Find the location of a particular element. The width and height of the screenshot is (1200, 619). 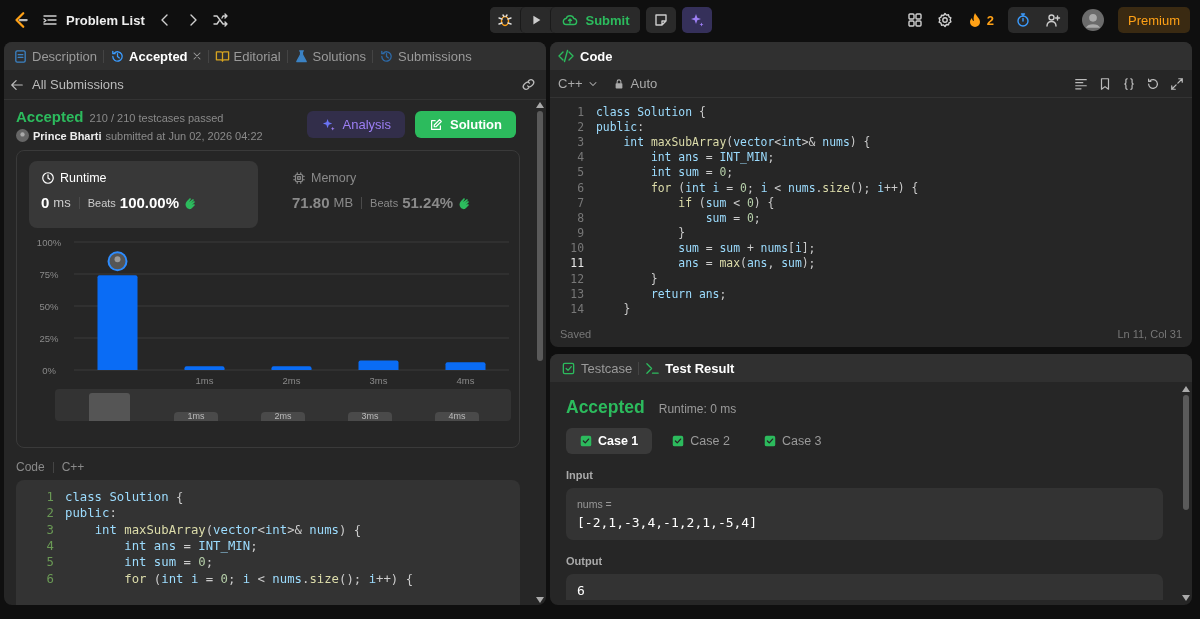

cursor-position: Ln 11, Col 31 is located at coordinates (1149, 334).